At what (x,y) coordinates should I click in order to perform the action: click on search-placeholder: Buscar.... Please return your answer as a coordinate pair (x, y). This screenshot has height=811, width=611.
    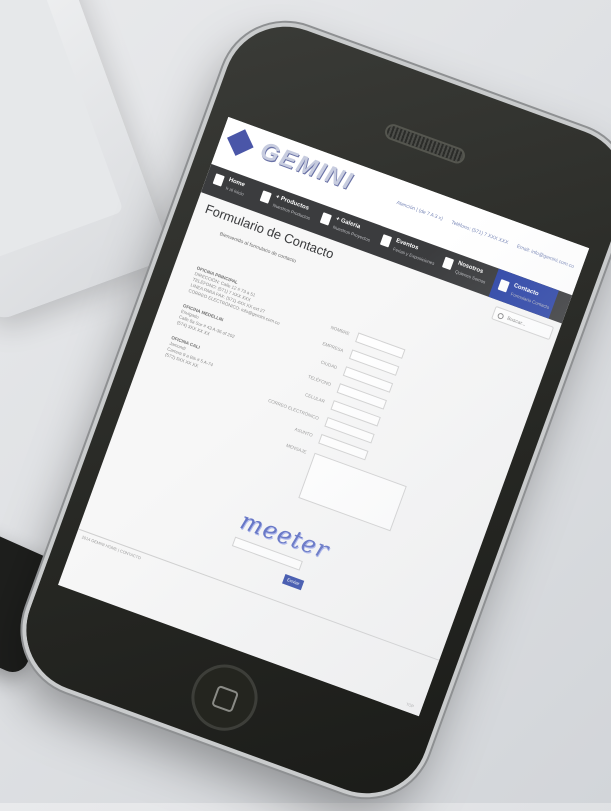
    Looking at the image, I should click on (516, 321).